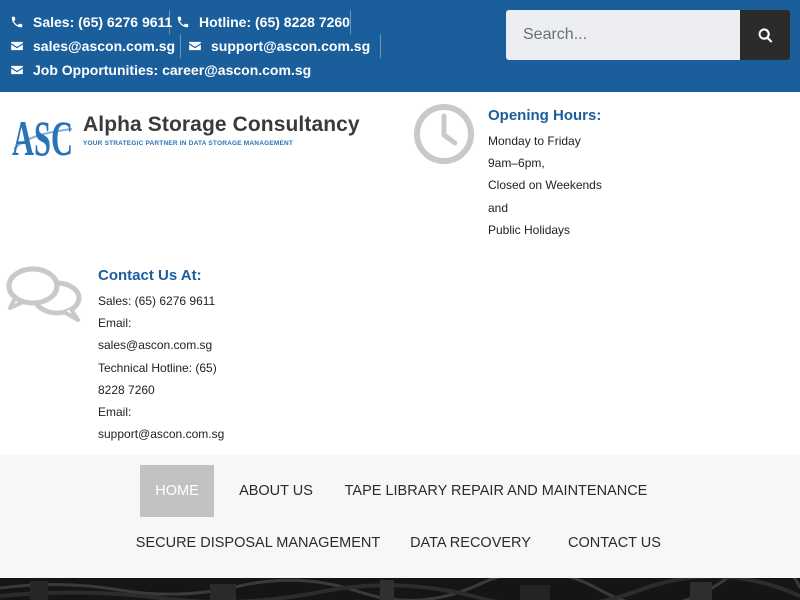  I want to click on search-form, so click(648, 35).